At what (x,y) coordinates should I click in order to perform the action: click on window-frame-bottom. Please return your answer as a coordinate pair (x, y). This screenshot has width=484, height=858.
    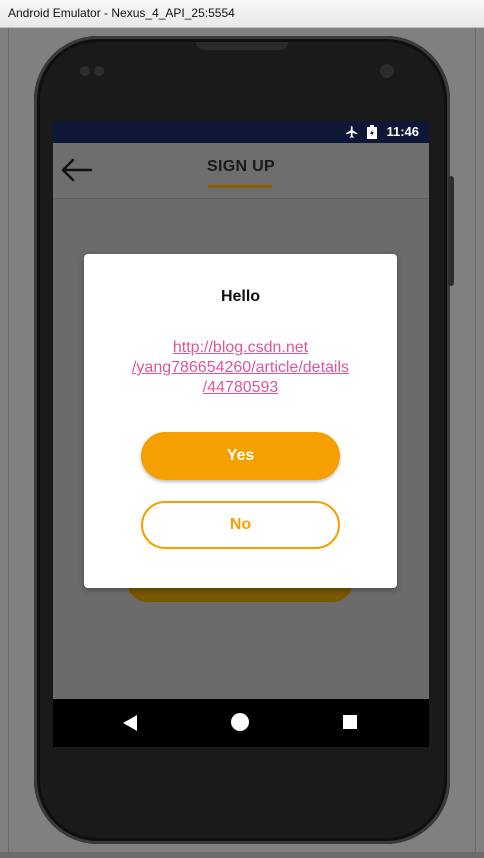
    Looking at the image, I should click on (242, 855).